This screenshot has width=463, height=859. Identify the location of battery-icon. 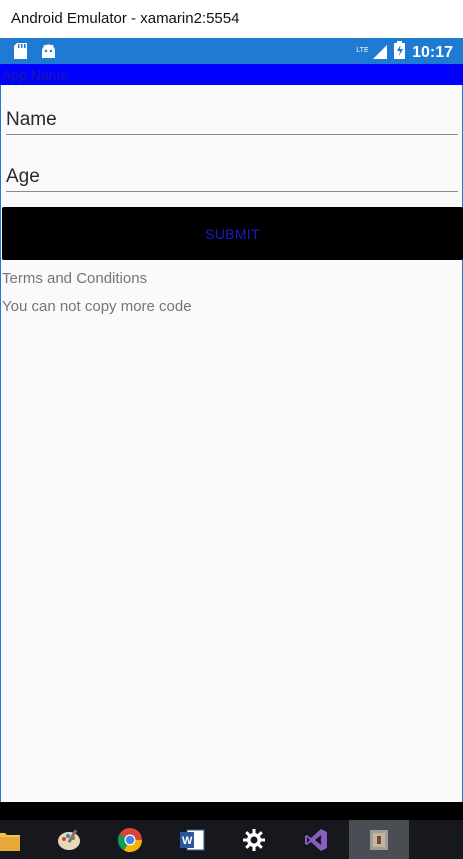
(400, 52).